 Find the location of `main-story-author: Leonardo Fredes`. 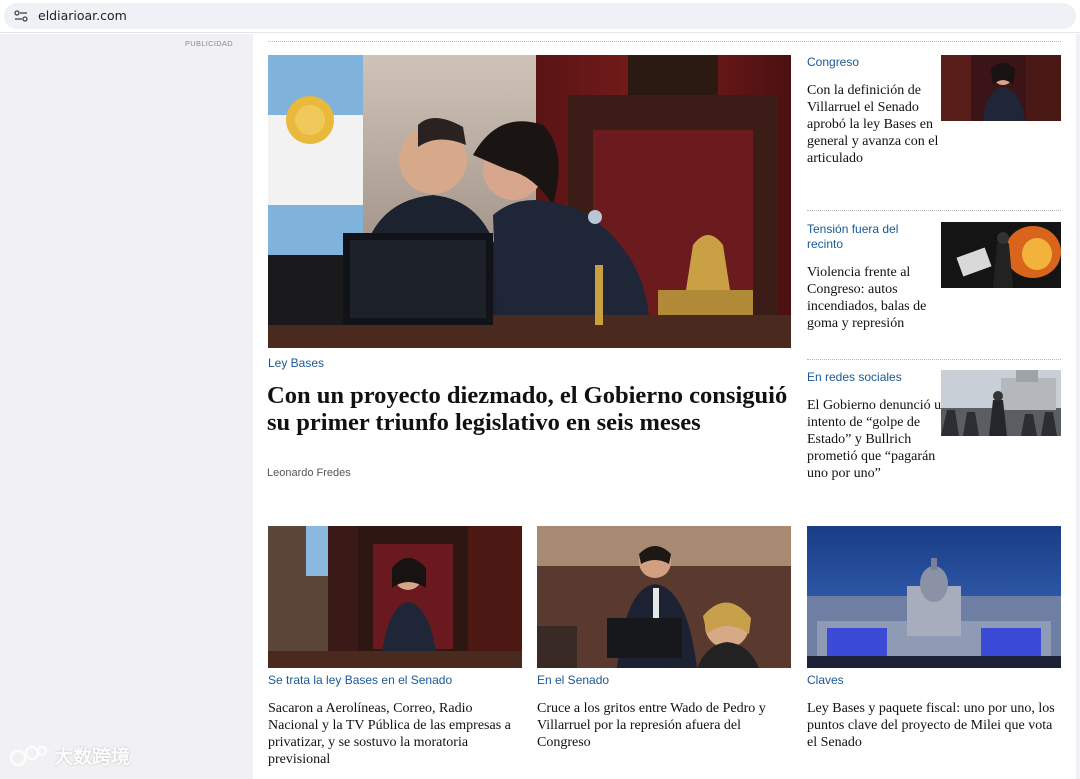

main-story-author: Leonardo Fredes is located at coordinates (309, 473).